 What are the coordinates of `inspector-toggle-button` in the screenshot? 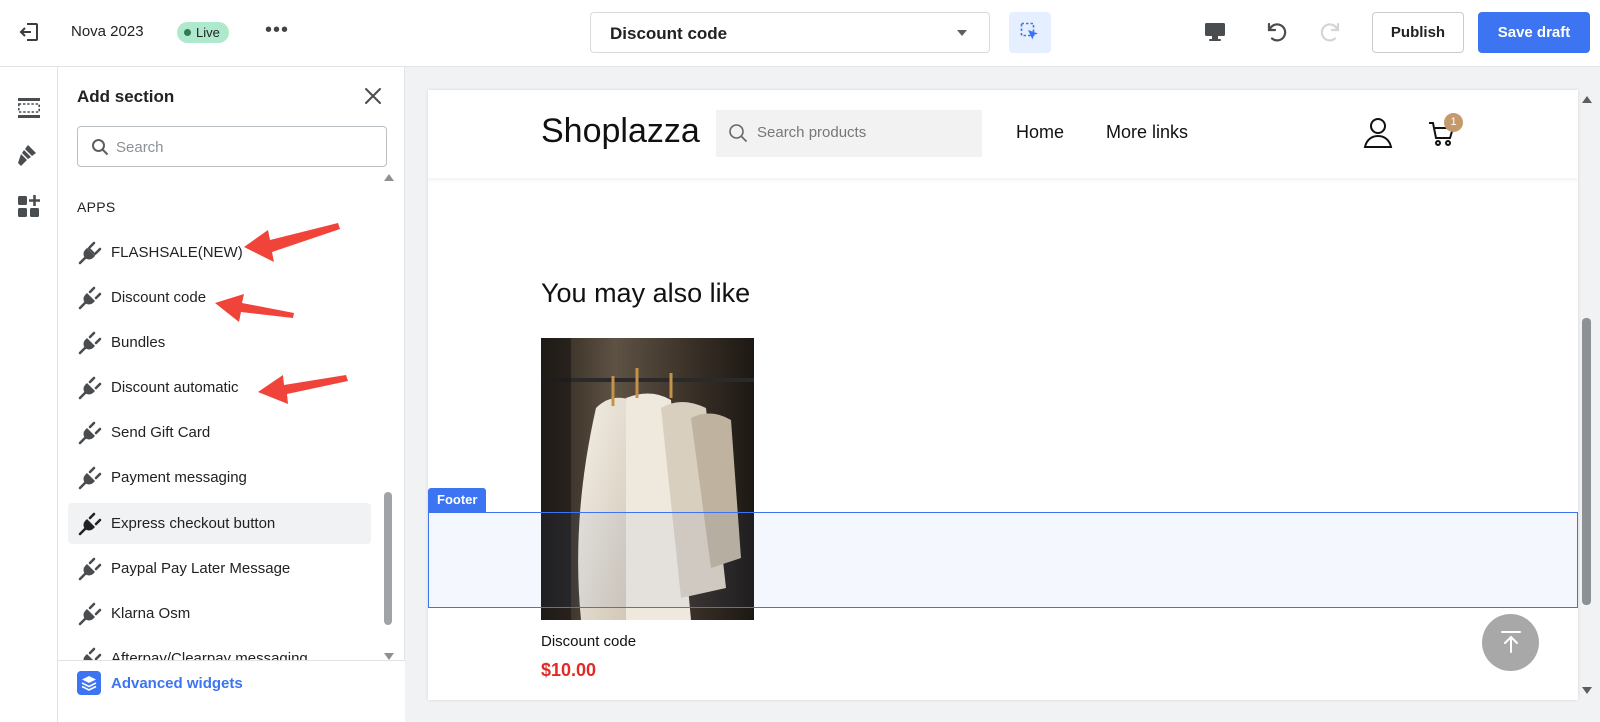 It's located at (1030, 32).